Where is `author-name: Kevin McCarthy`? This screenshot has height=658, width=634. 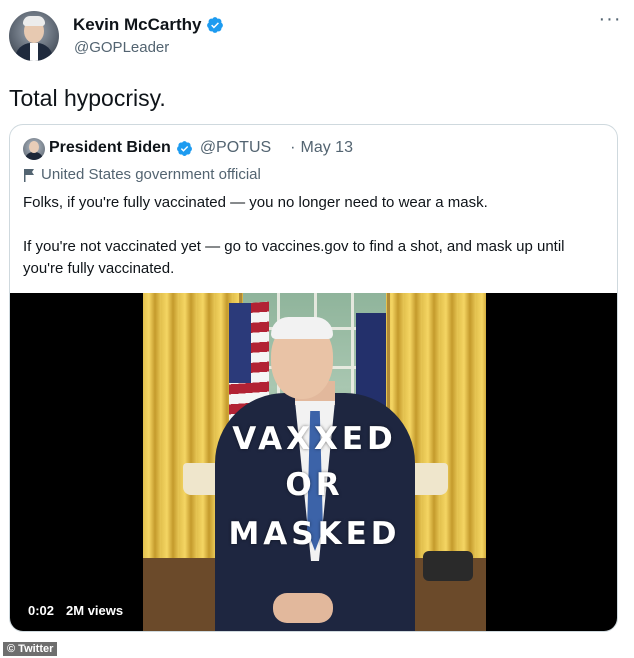 author-name: Kevin McCarthy is located at coordinates (137, 25).